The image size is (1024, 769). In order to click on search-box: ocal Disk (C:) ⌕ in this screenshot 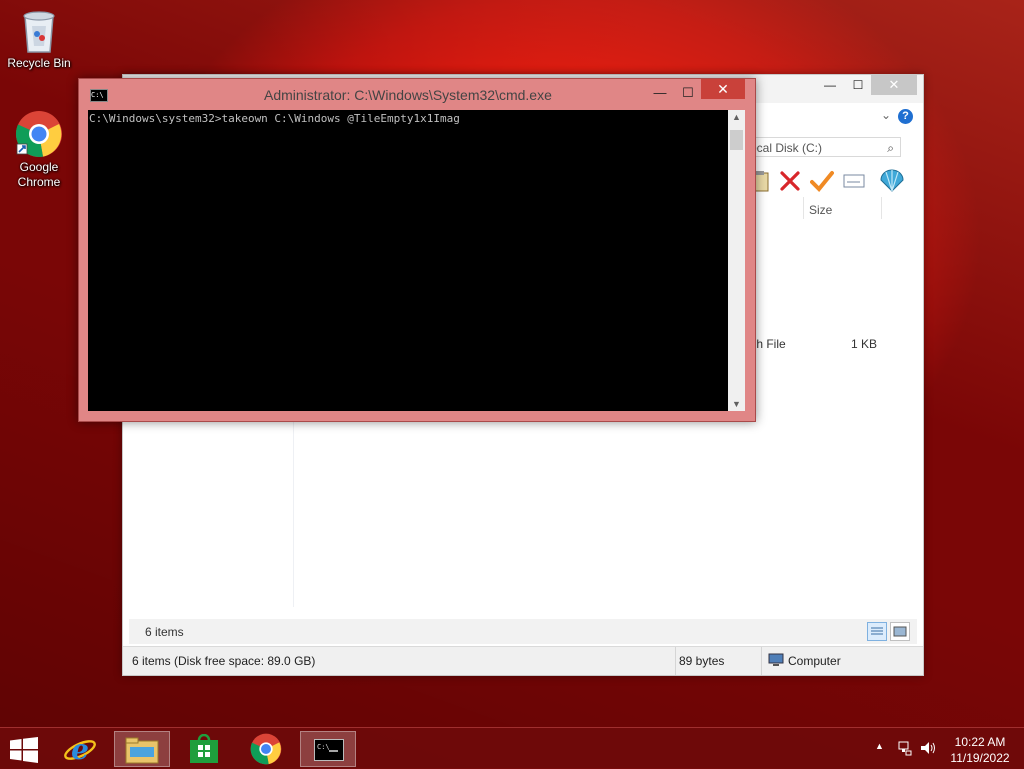, I will do `click(822, 147)`.